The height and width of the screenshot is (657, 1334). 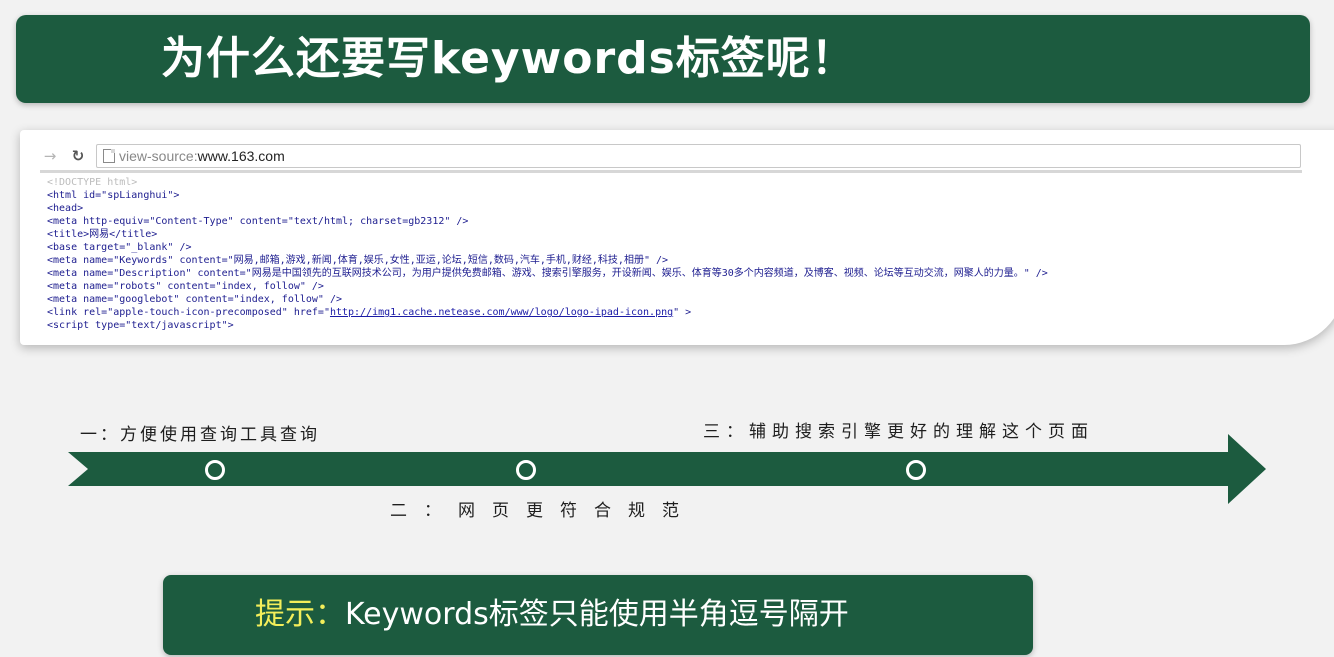 I want to click on panel-corner-accent, so click(x=1305, y=311).